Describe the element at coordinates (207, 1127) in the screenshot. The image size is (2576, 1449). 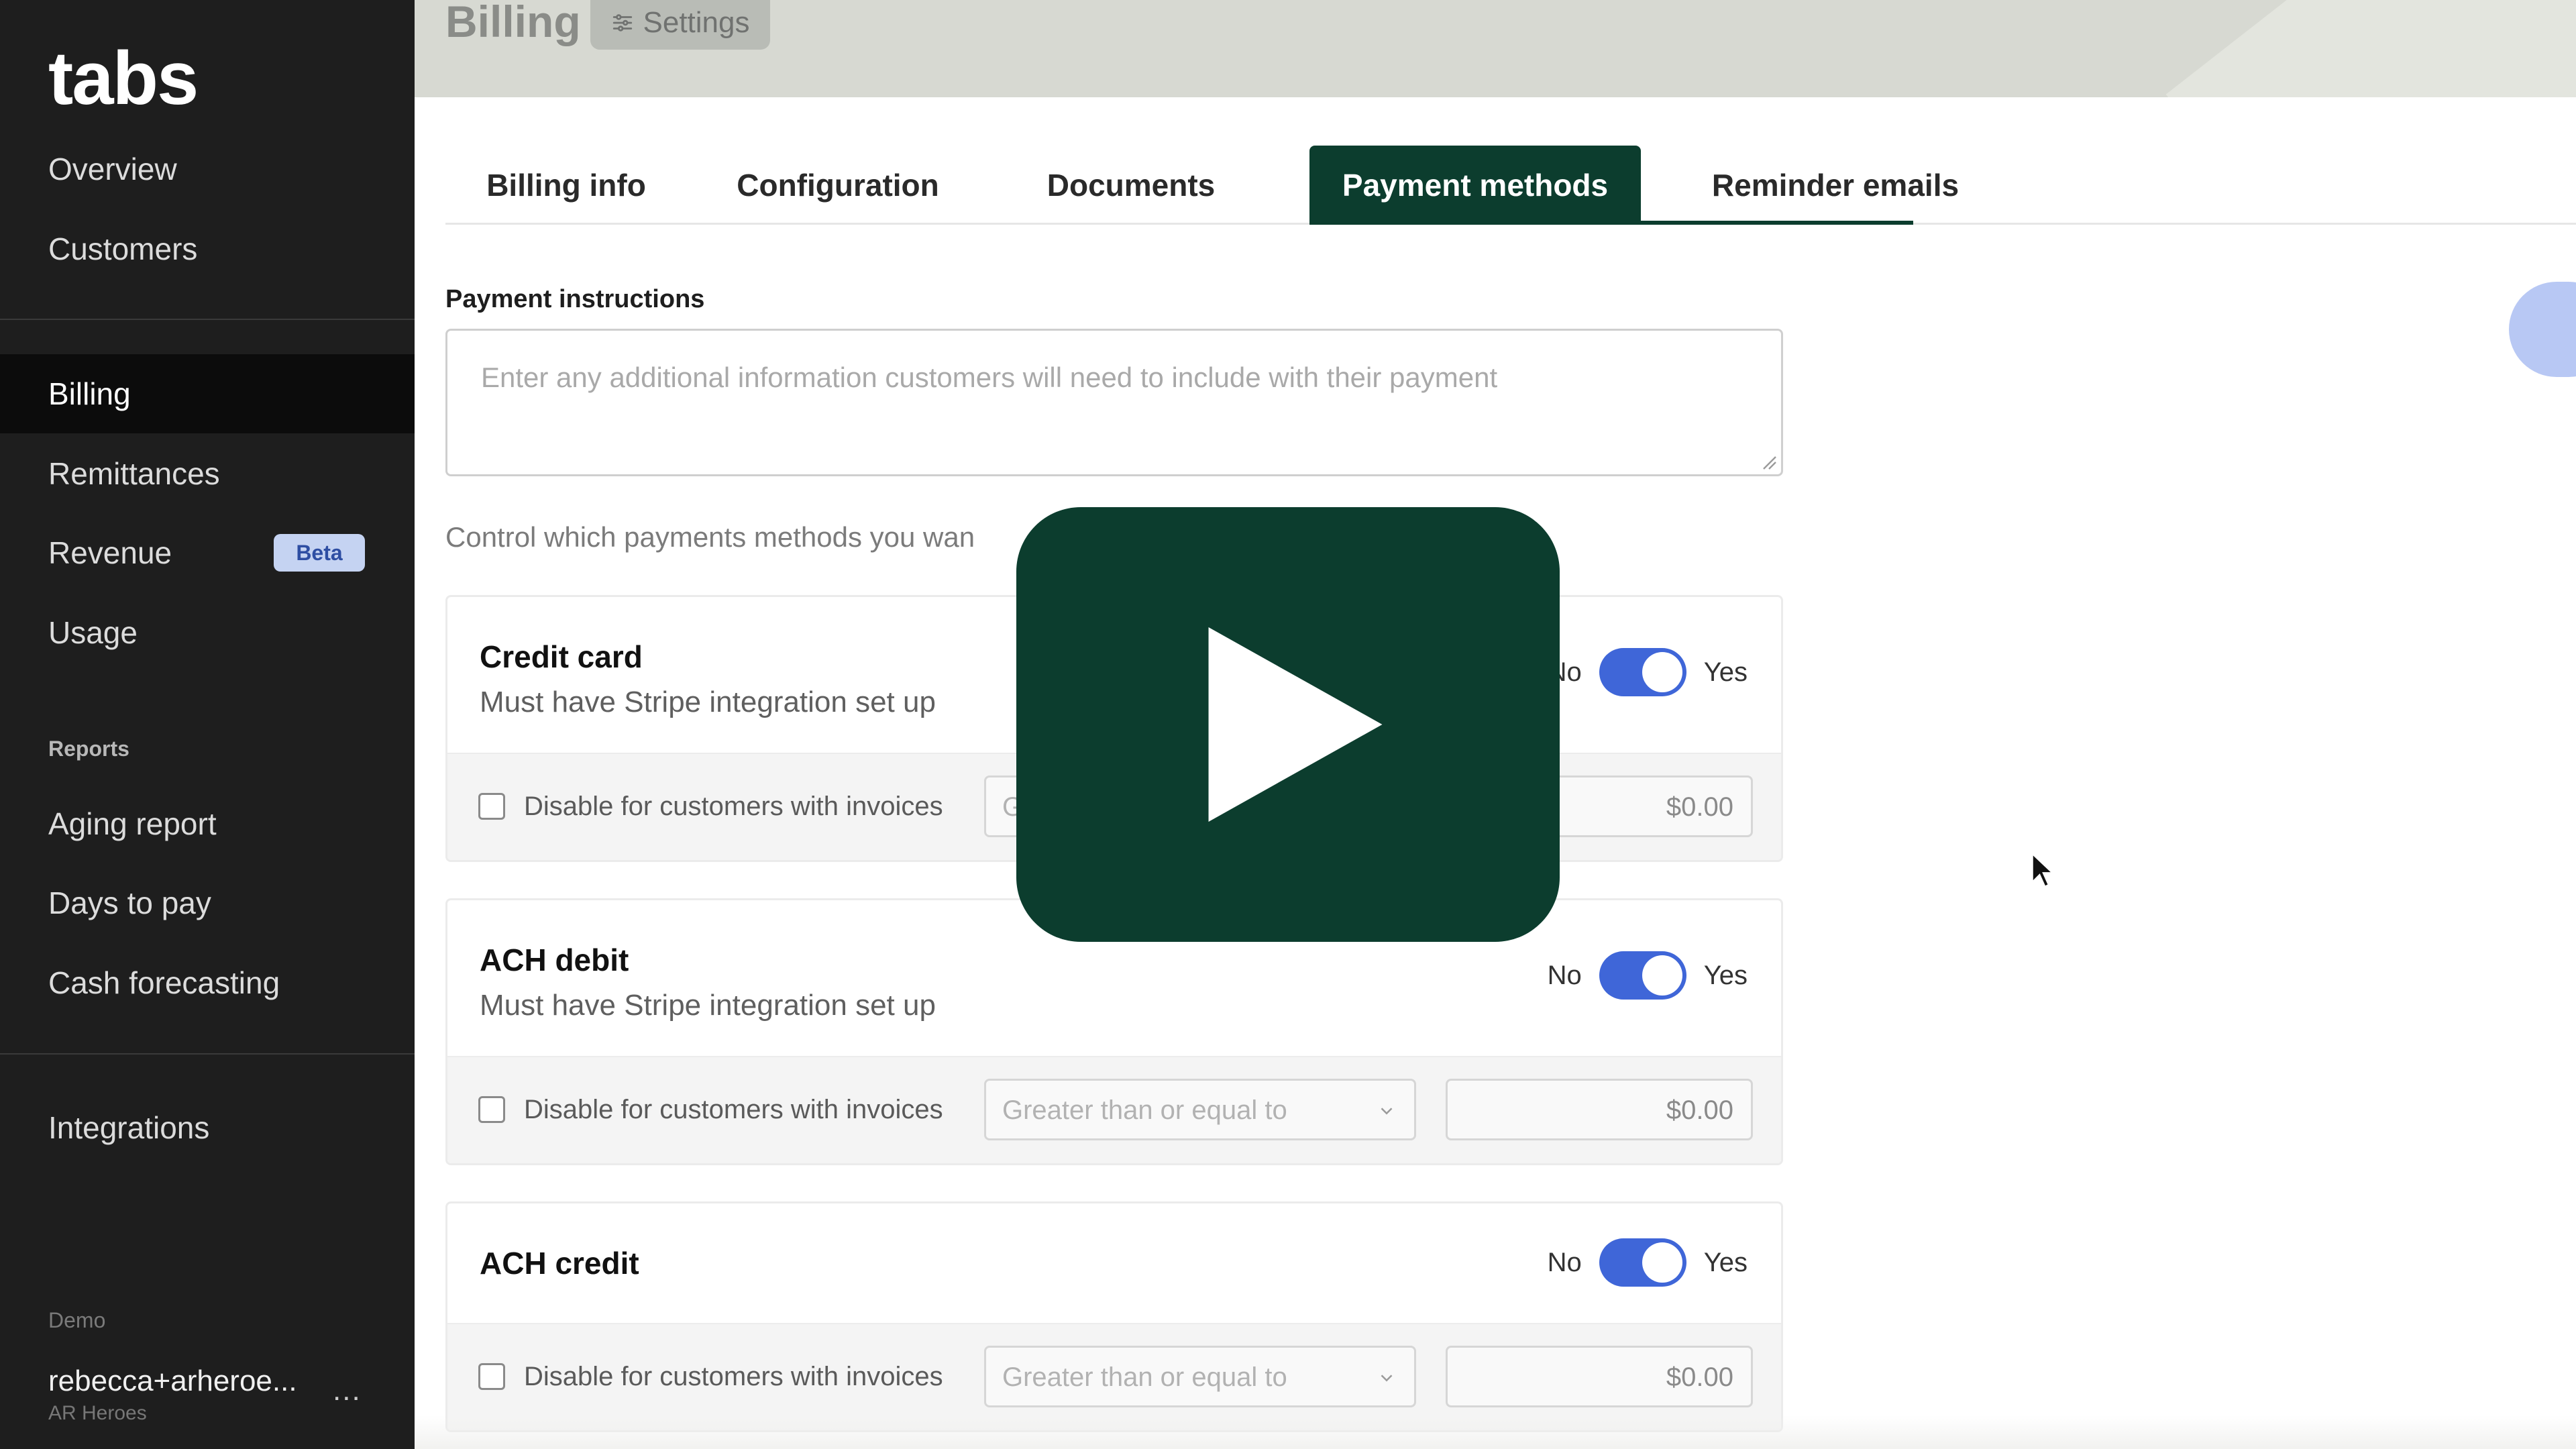
I see `sidebar-item-integrations: Integrations` at that location.